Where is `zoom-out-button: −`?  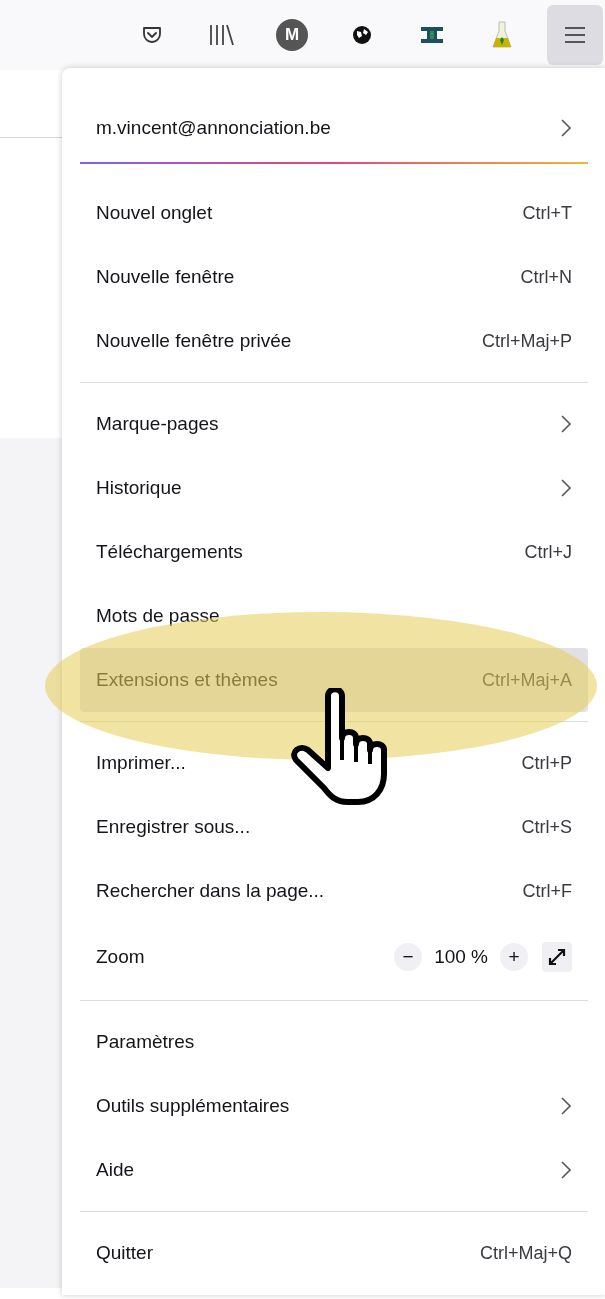
zoom-out-button: − is located at coordinates (408, 957).